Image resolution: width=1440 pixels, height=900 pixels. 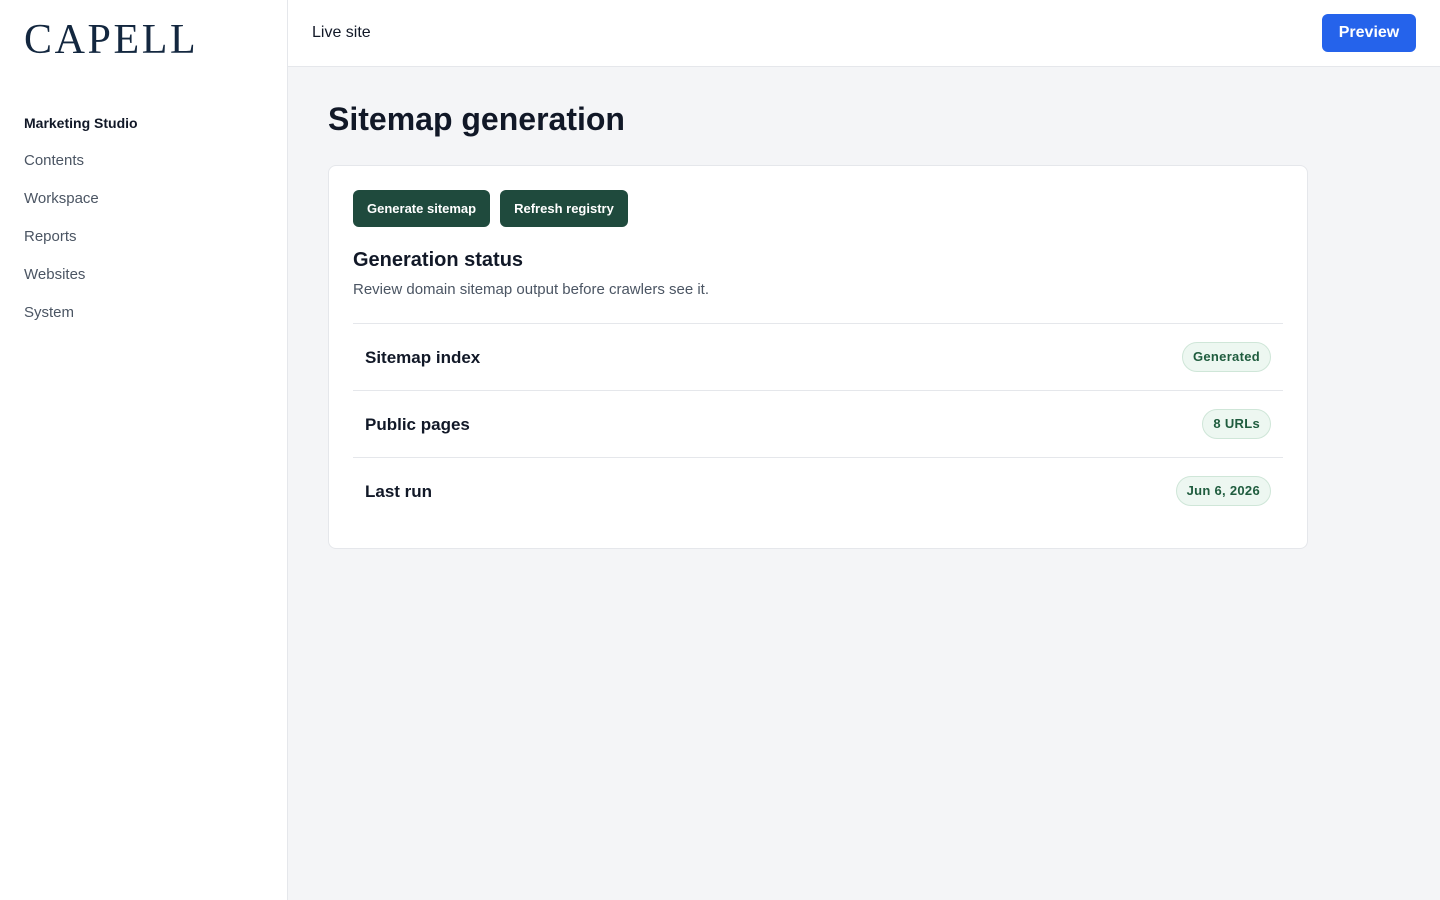 I want to click on card-actions: Generate sitemap Refresh registry, so click(x=490, y=208).